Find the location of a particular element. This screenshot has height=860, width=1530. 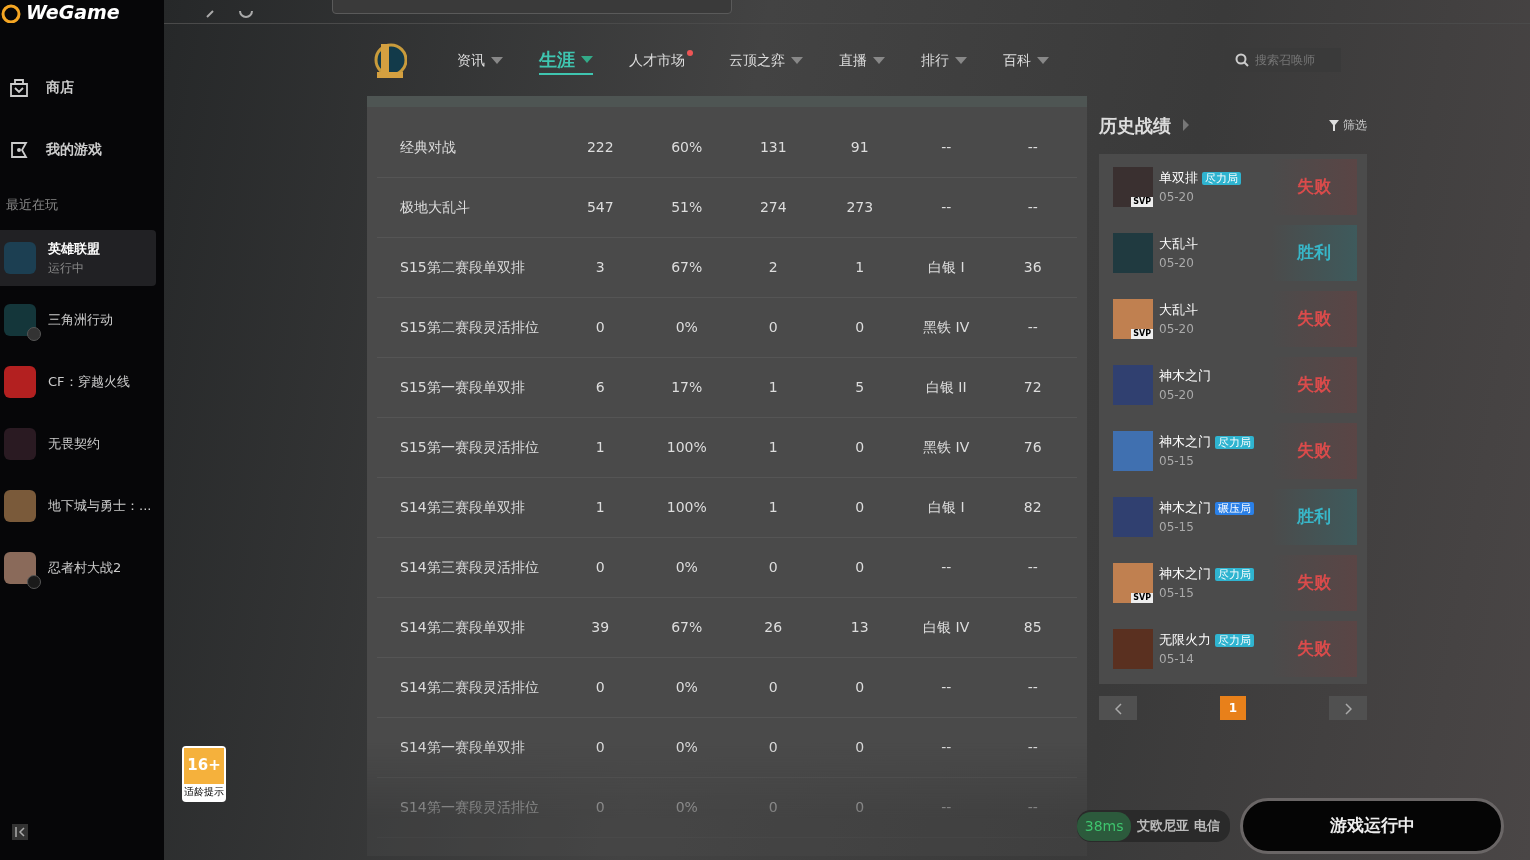

chevron-left-icon is located at coordinates (1118, 708).